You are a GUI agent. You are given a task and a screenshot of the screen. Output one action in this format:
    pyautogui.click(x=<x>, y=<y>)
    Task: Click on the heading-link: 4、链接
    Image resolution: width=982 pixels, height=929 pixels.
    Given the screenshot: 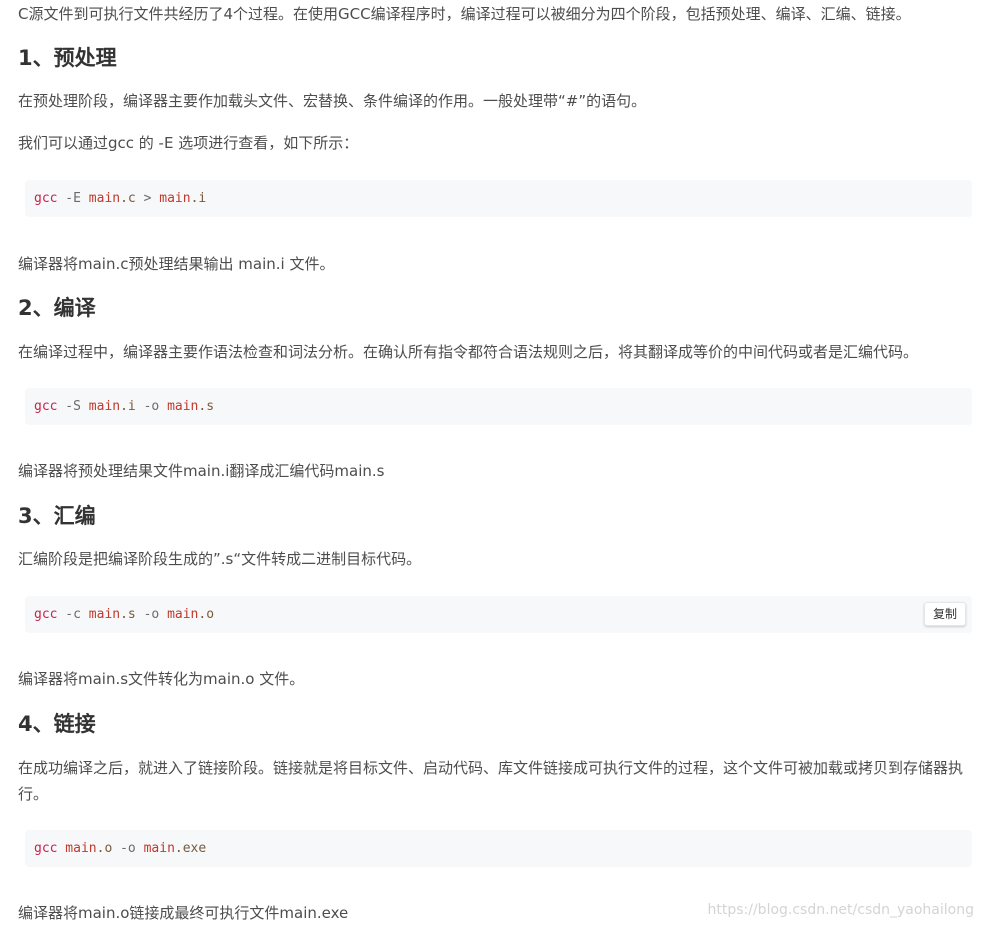 What is the action you would take?
    pyautogui.click(x=57, y=724)
    